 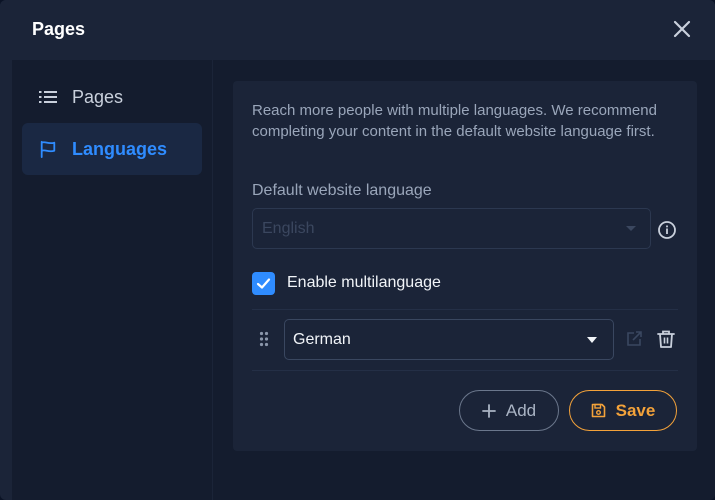 What do you see at coordinates (634, 339) in the screenshot?
I see `external-link-icon` at bounding box center [634, 339].